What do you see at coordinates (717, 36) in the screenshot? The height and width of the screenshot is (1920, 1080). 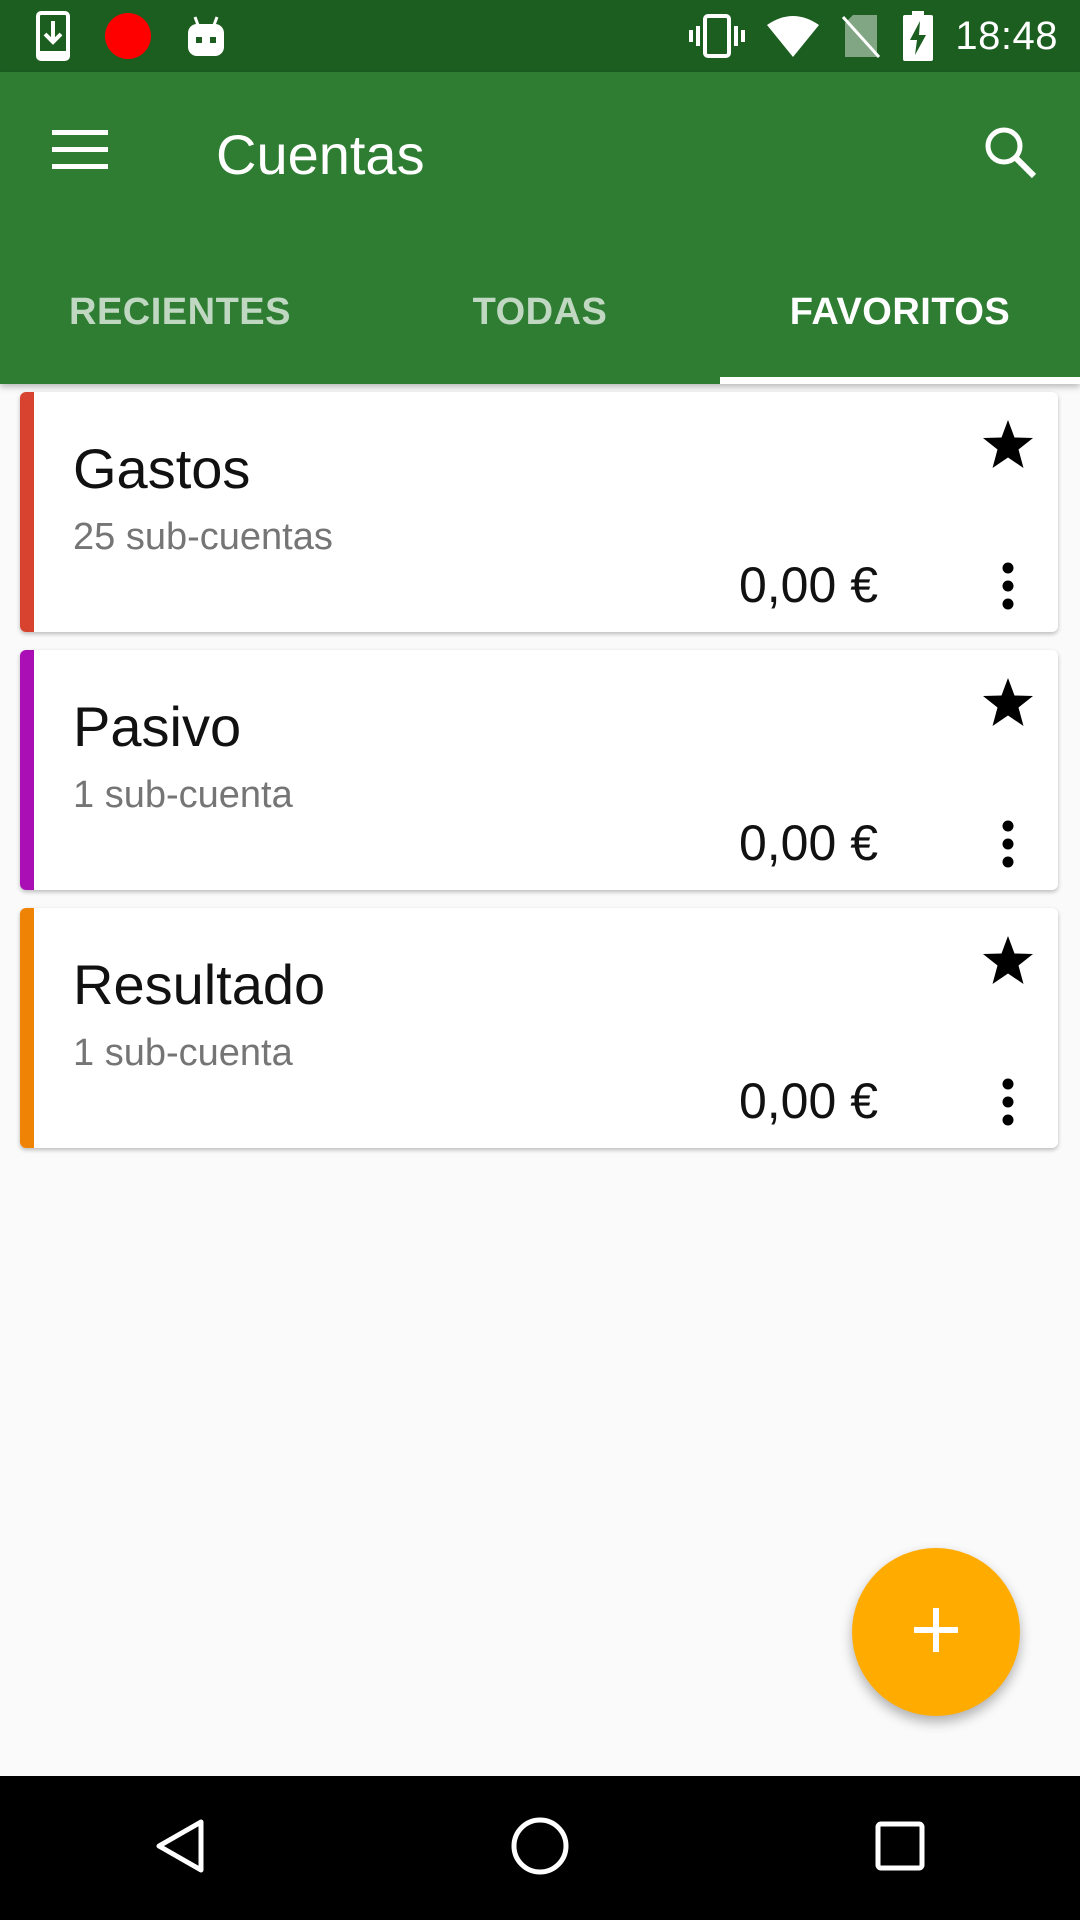 I see `vibrate-icon` at bounding box center [717, 36].